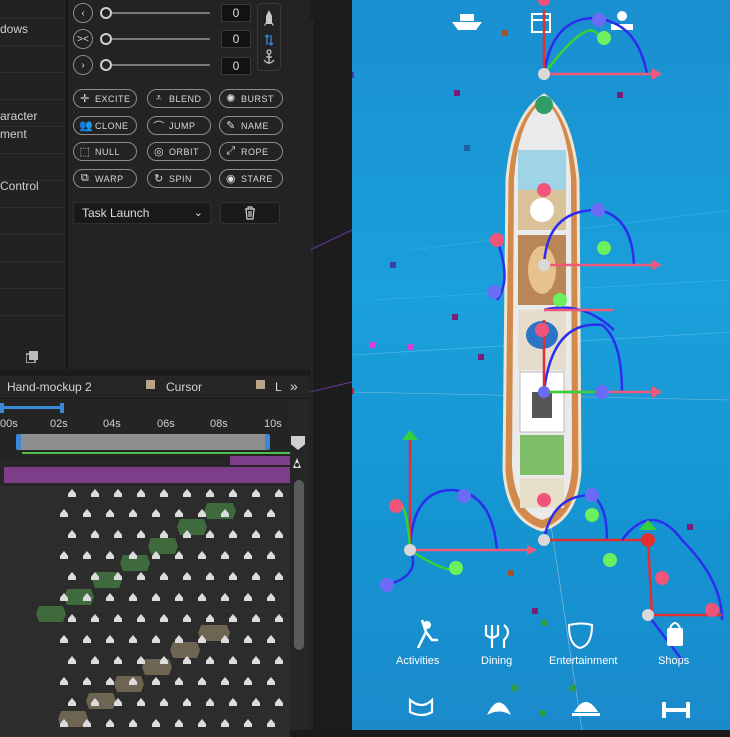  What do you see at coordinates (150, 384) in the screenshot?
I see `tab-color-swatch` at bounding box center [150, 384].